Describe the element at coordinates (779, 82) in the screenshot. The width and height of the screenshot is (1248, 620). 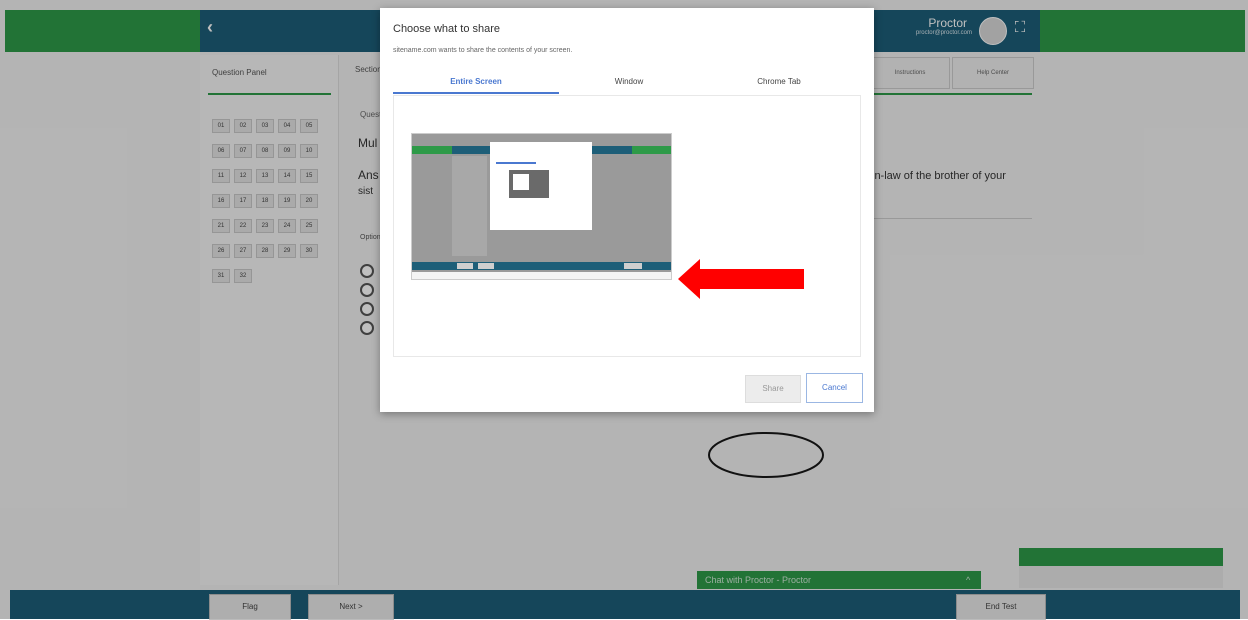
I see `tab-chrome-tab: Chrome Tab` at that location.